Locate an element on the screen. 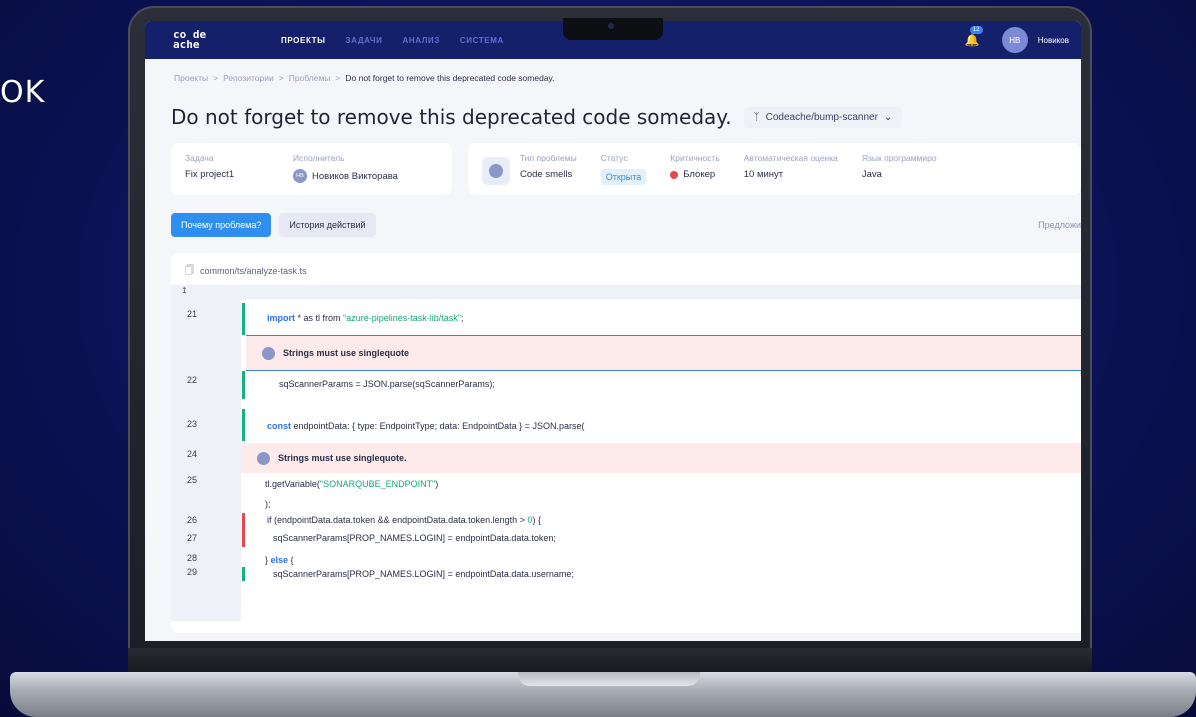 The height and width of the screenshot is (717, 1196). nav-tasks: ЗАДАЧИ is located at coordinates (364, 40).